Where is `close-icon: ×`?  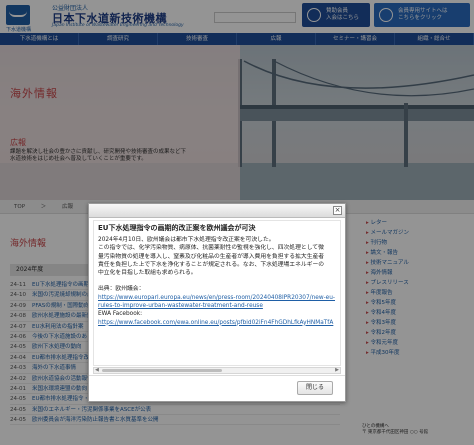 close-icon: × is located at coordinates (337, 210).